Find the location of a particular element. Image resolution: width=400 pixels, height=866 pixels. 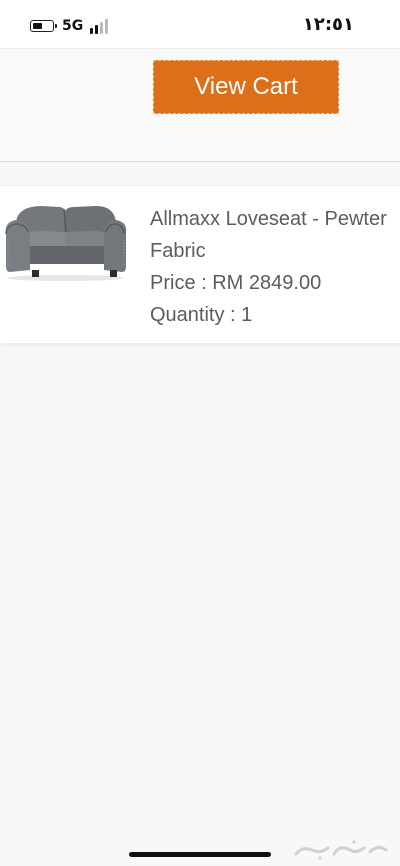

signal-icon is located at coordinates (100, 26).